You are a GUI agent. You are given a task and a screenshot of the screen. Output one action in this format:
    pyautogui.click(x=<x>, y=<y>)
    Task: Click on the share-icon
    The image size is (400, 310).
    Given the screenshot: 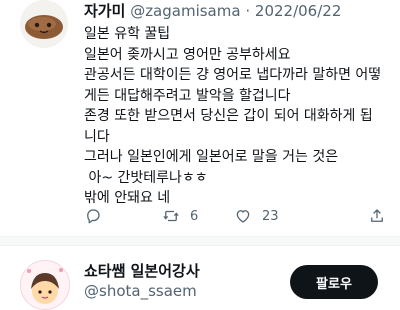 What is the action you would take?
    pyautogui.click(x=377, y=215)
    